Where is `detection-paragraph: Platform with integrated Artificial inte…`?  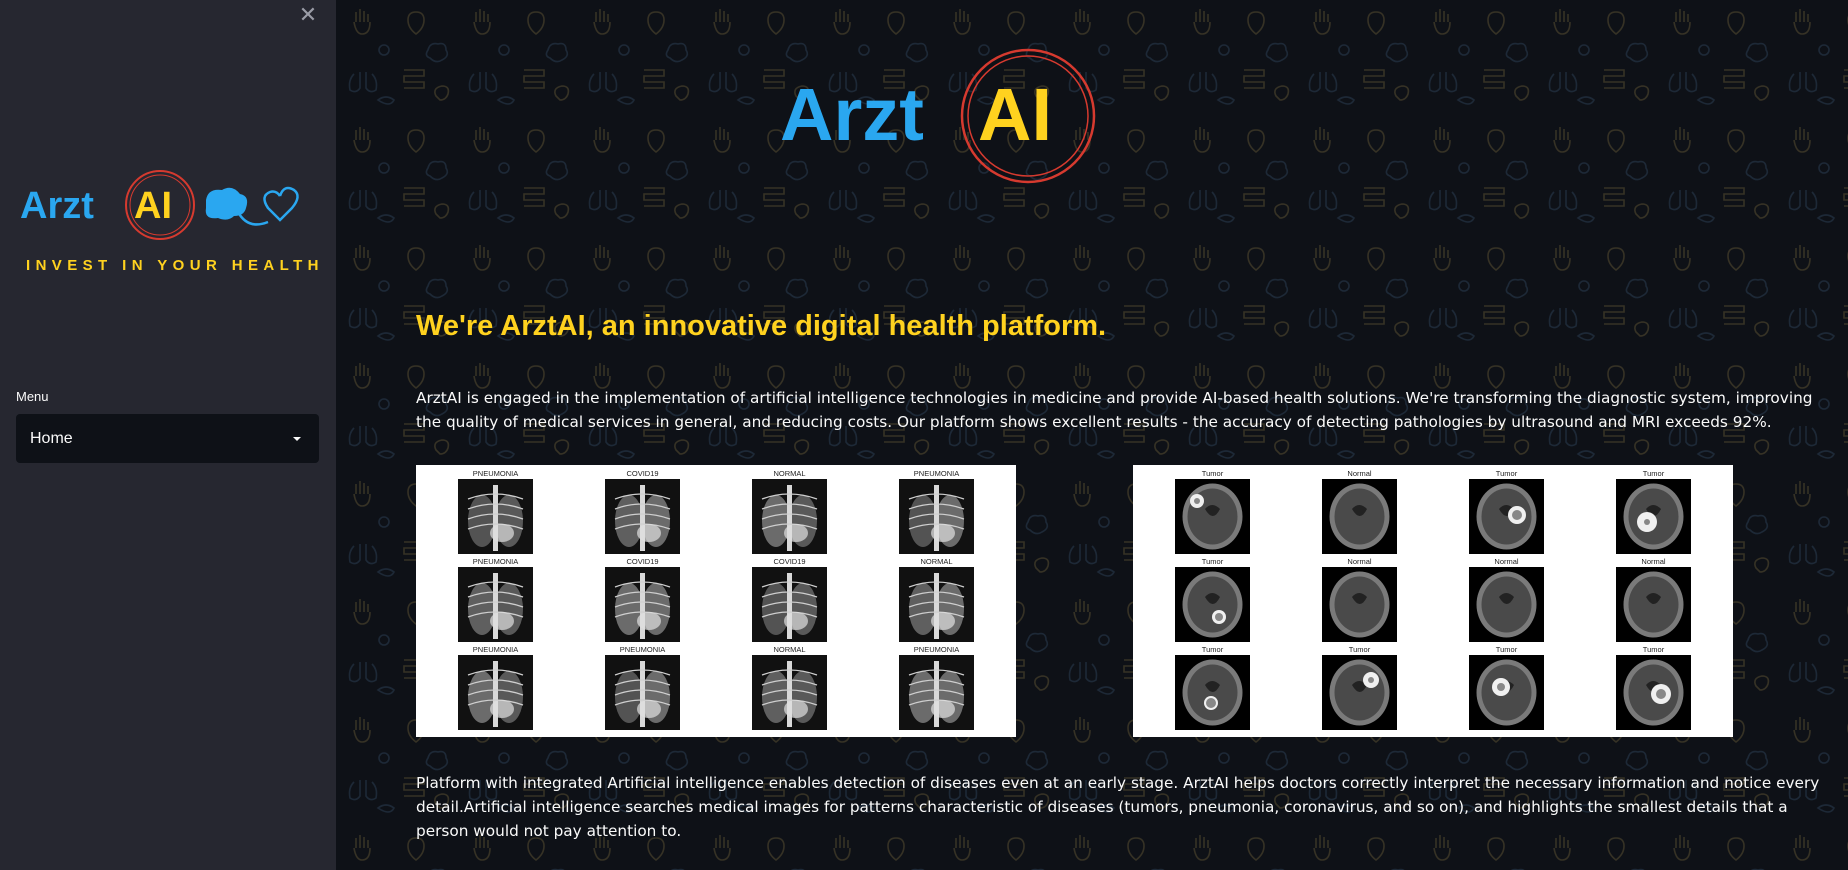 detection-paragraph: Platform with integrated Artificial inte… is located at coordinates (1118, 807).